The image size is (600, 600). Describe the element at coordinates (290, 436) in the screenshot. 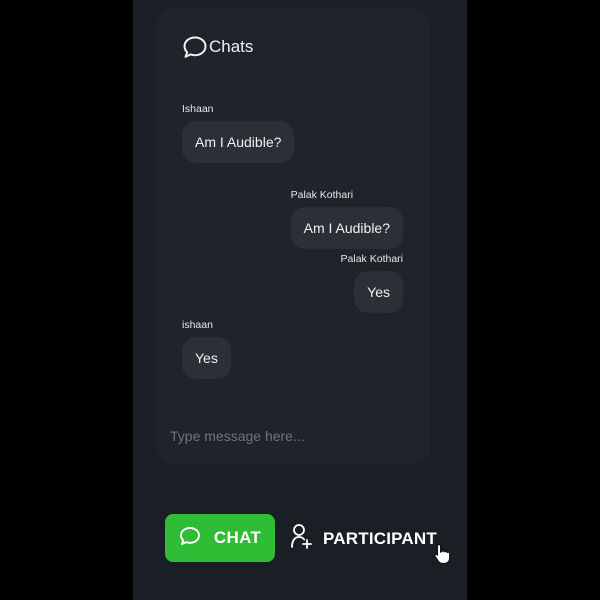

I see `message-input` at that location.